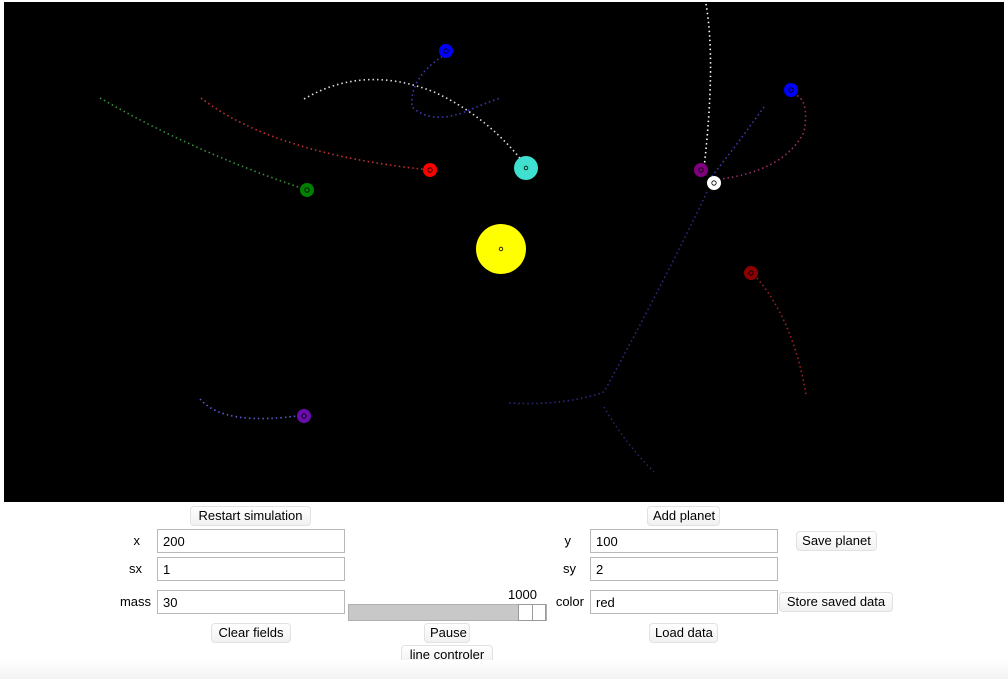 The height and width of the screenshot is (679, 1008). I want to click on trail-dark-lower, so click(629, 439).